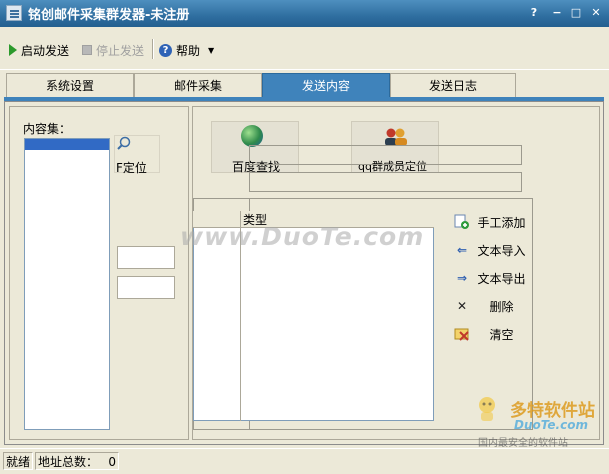 This screenshot has height=474, width=609. Describe the element at coordinates (462, 250) in the screenshot. I see `arrow-left-icon: ⇐` at that location.